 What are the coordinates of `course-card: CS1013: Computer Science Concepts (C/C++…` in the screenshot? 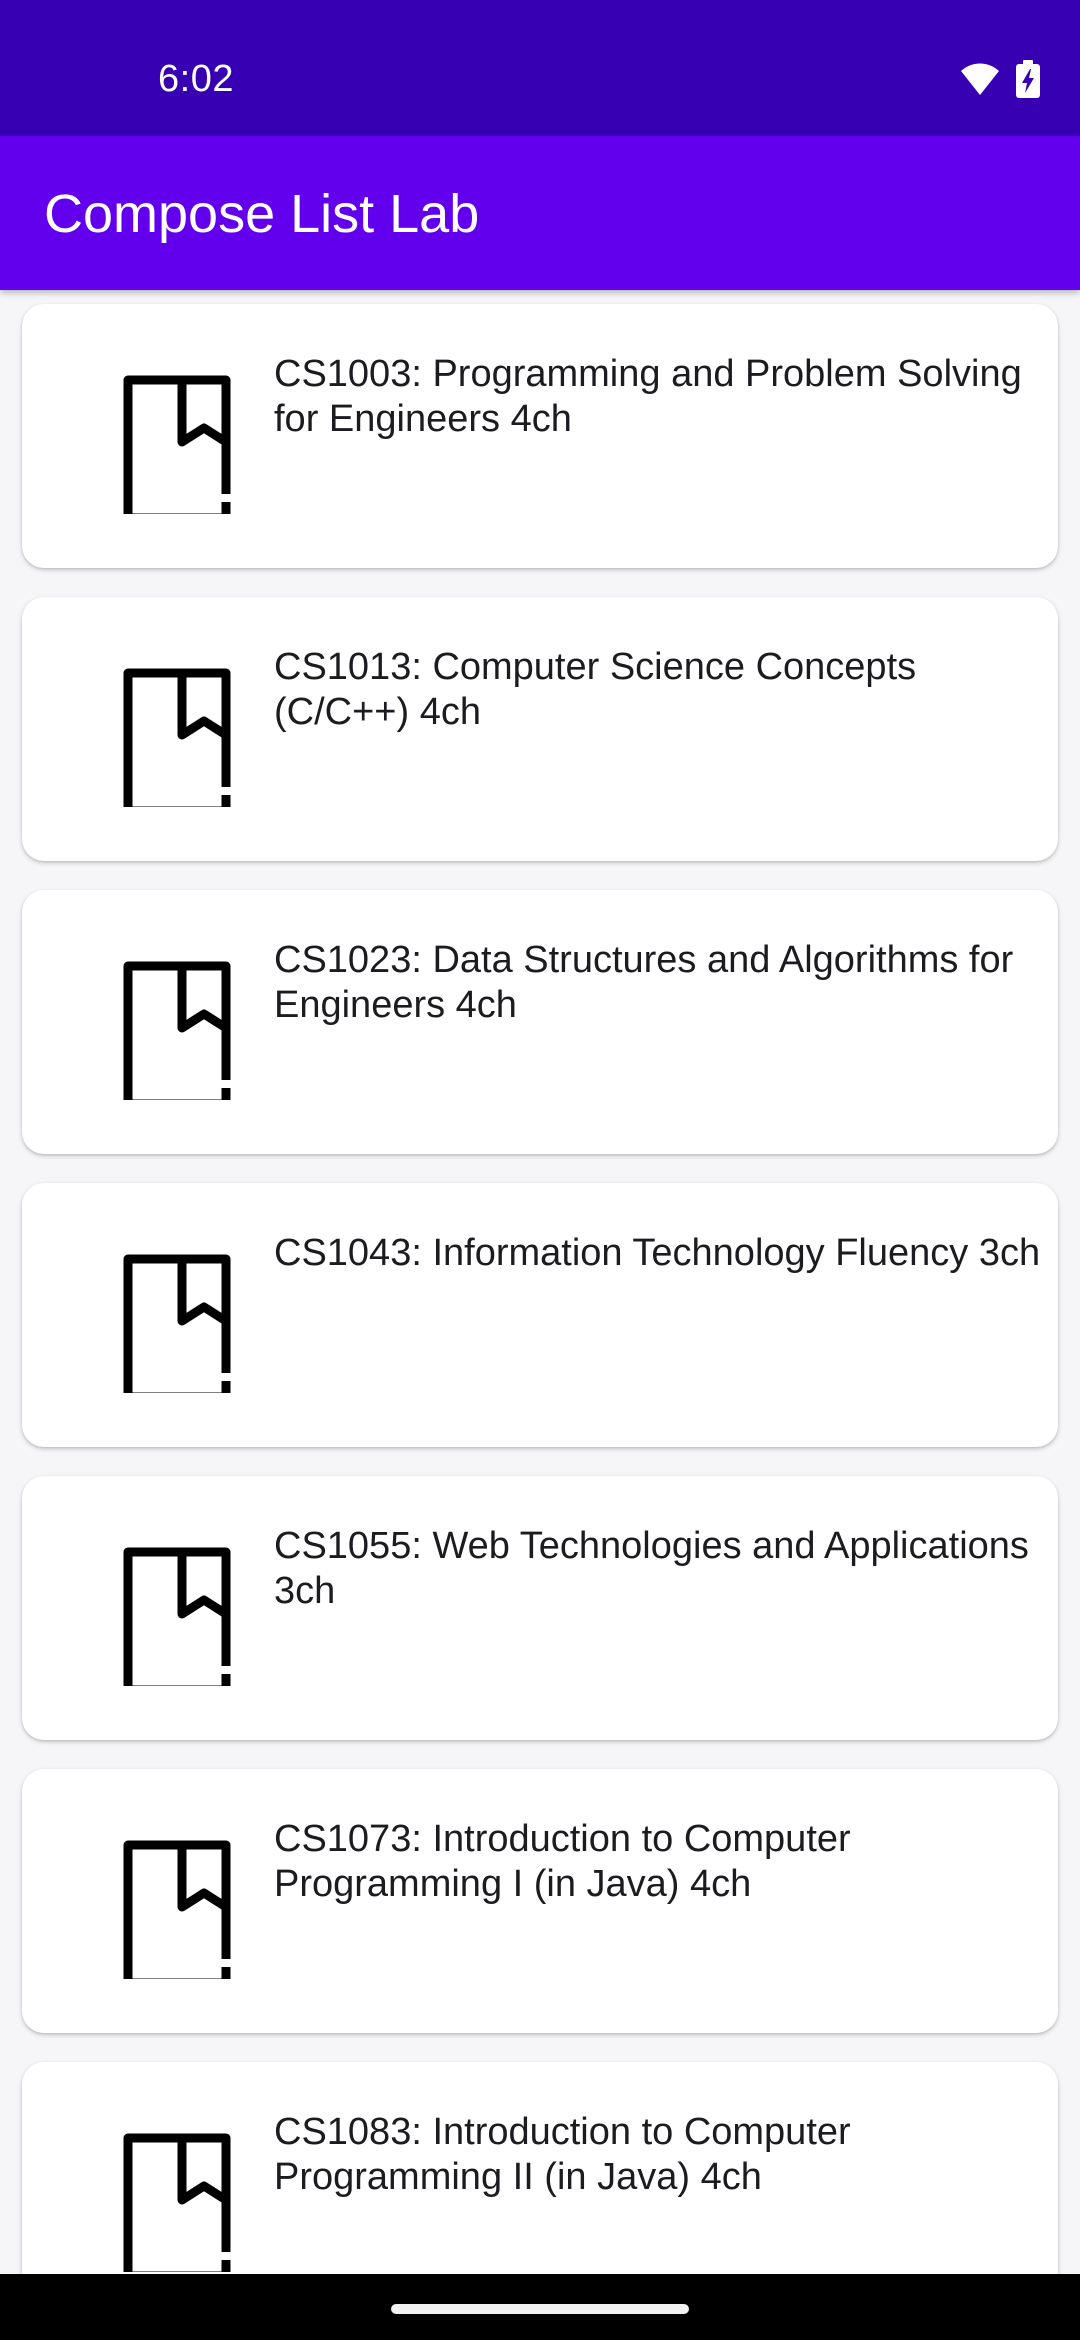 It's located at (540, 729).